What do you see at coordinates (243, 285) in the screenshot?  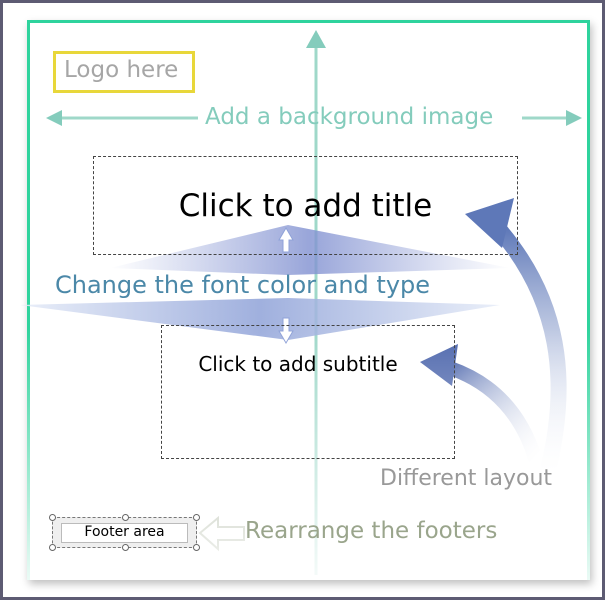 I see `font-hint-label: Change the font color and type` at bounding box center [243, 285].